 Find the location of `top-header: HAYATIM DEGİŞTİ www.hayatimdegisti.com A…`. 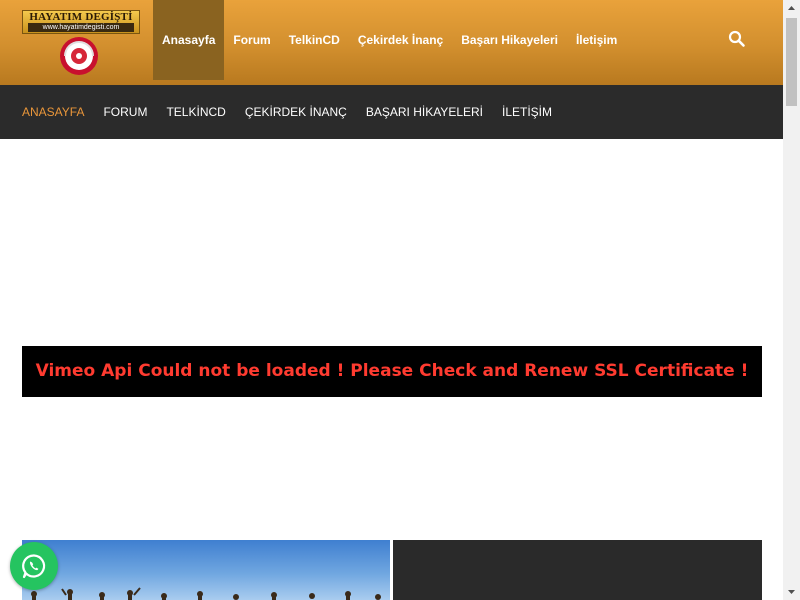

top-header: HAYATIM DEGİŞTİ www.hayatimdegisti.com A… is located at coordinates (391, 42).